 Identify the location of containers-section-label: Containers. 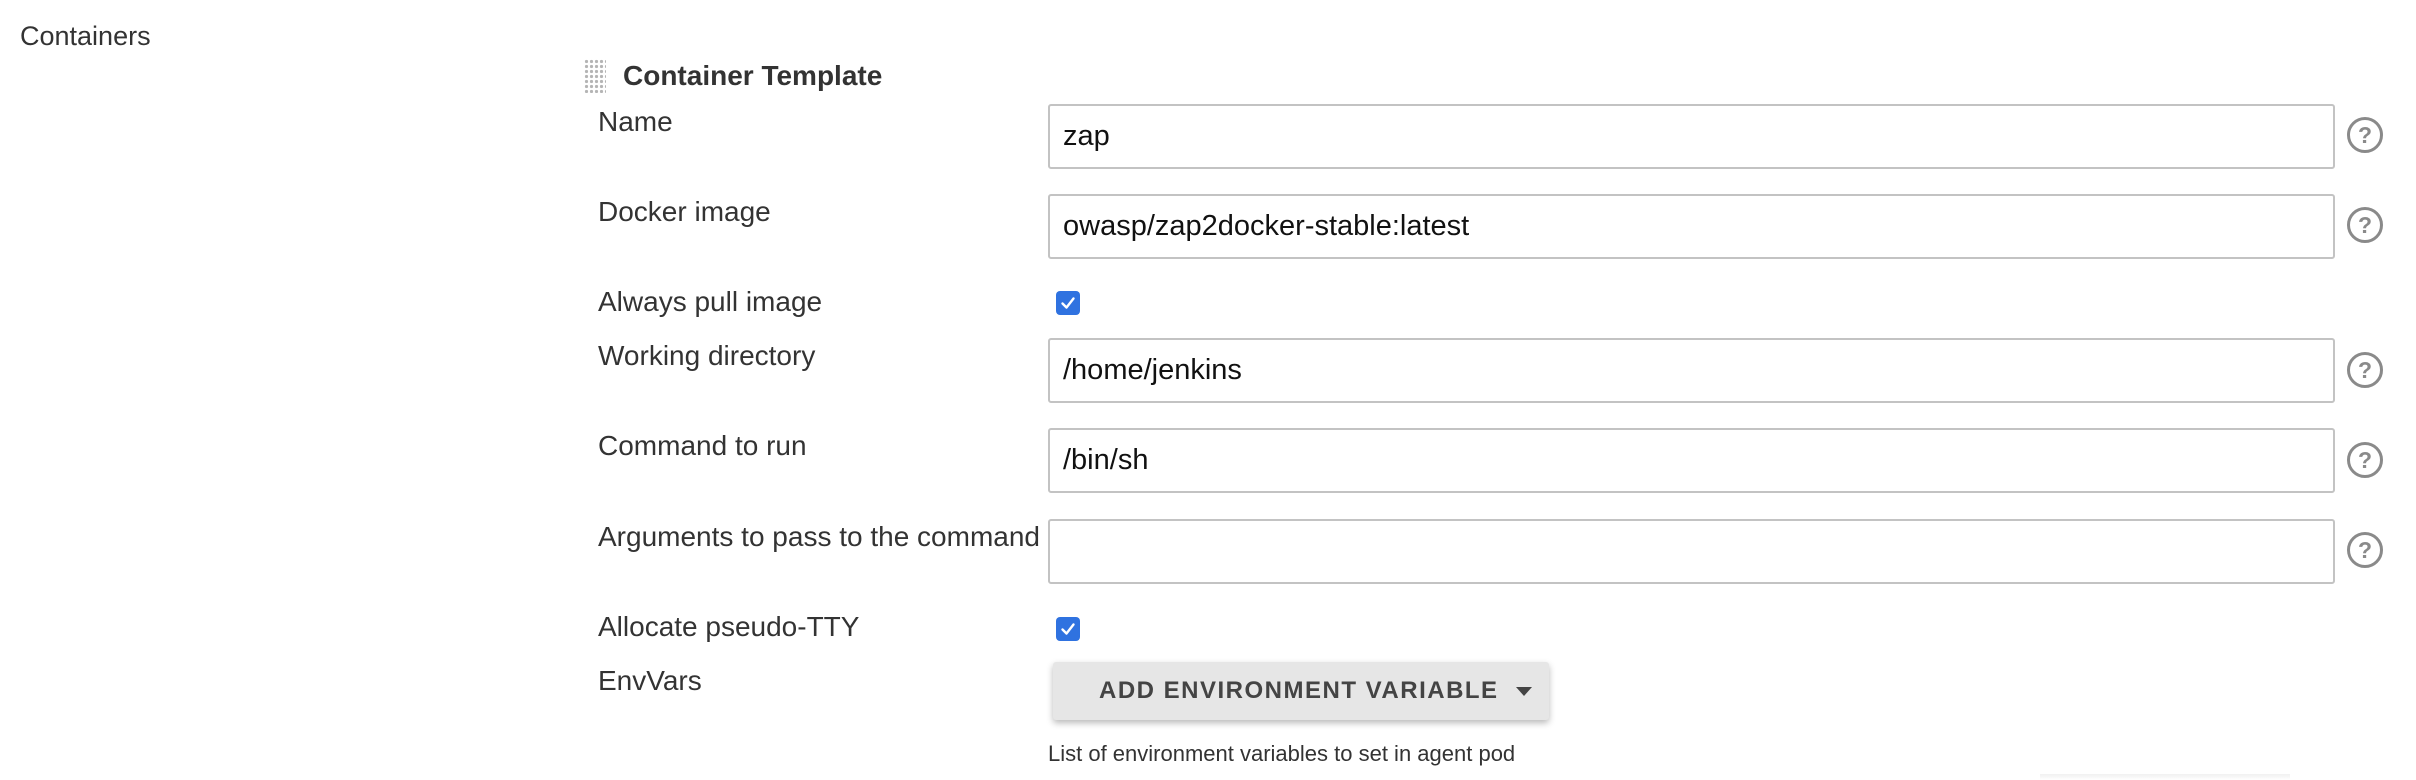
(85, 36).